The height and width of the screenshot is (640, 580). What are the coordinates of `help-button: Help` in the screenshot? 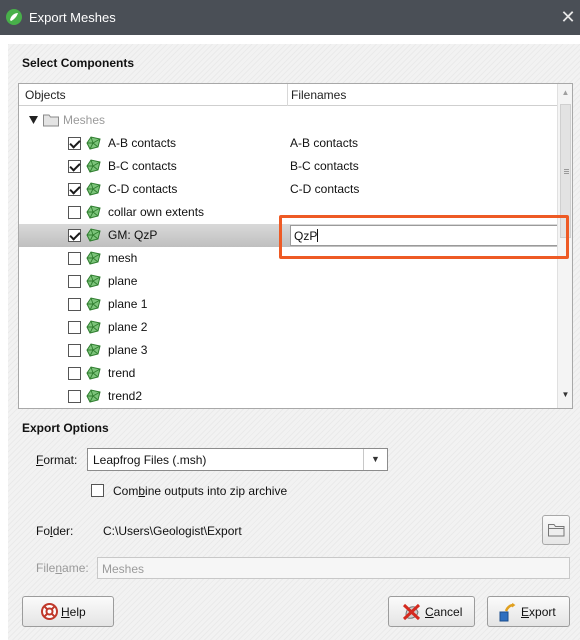 It's located at (68, 611).